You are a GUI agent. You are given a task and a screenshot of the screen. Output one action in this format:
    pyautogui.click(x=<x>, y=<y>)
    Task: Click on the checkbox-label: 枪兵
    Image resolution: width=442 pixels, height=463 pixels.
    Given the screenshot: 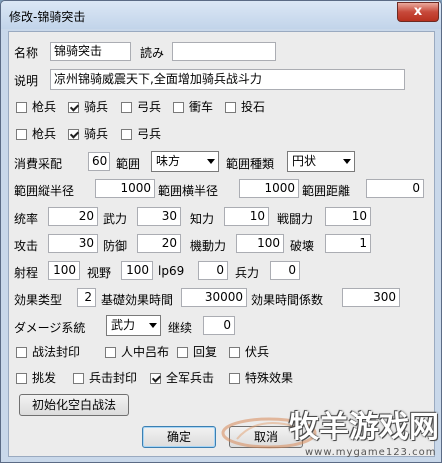 What is the action you would take?
    pyautogui.click(x=44, y=134)
    